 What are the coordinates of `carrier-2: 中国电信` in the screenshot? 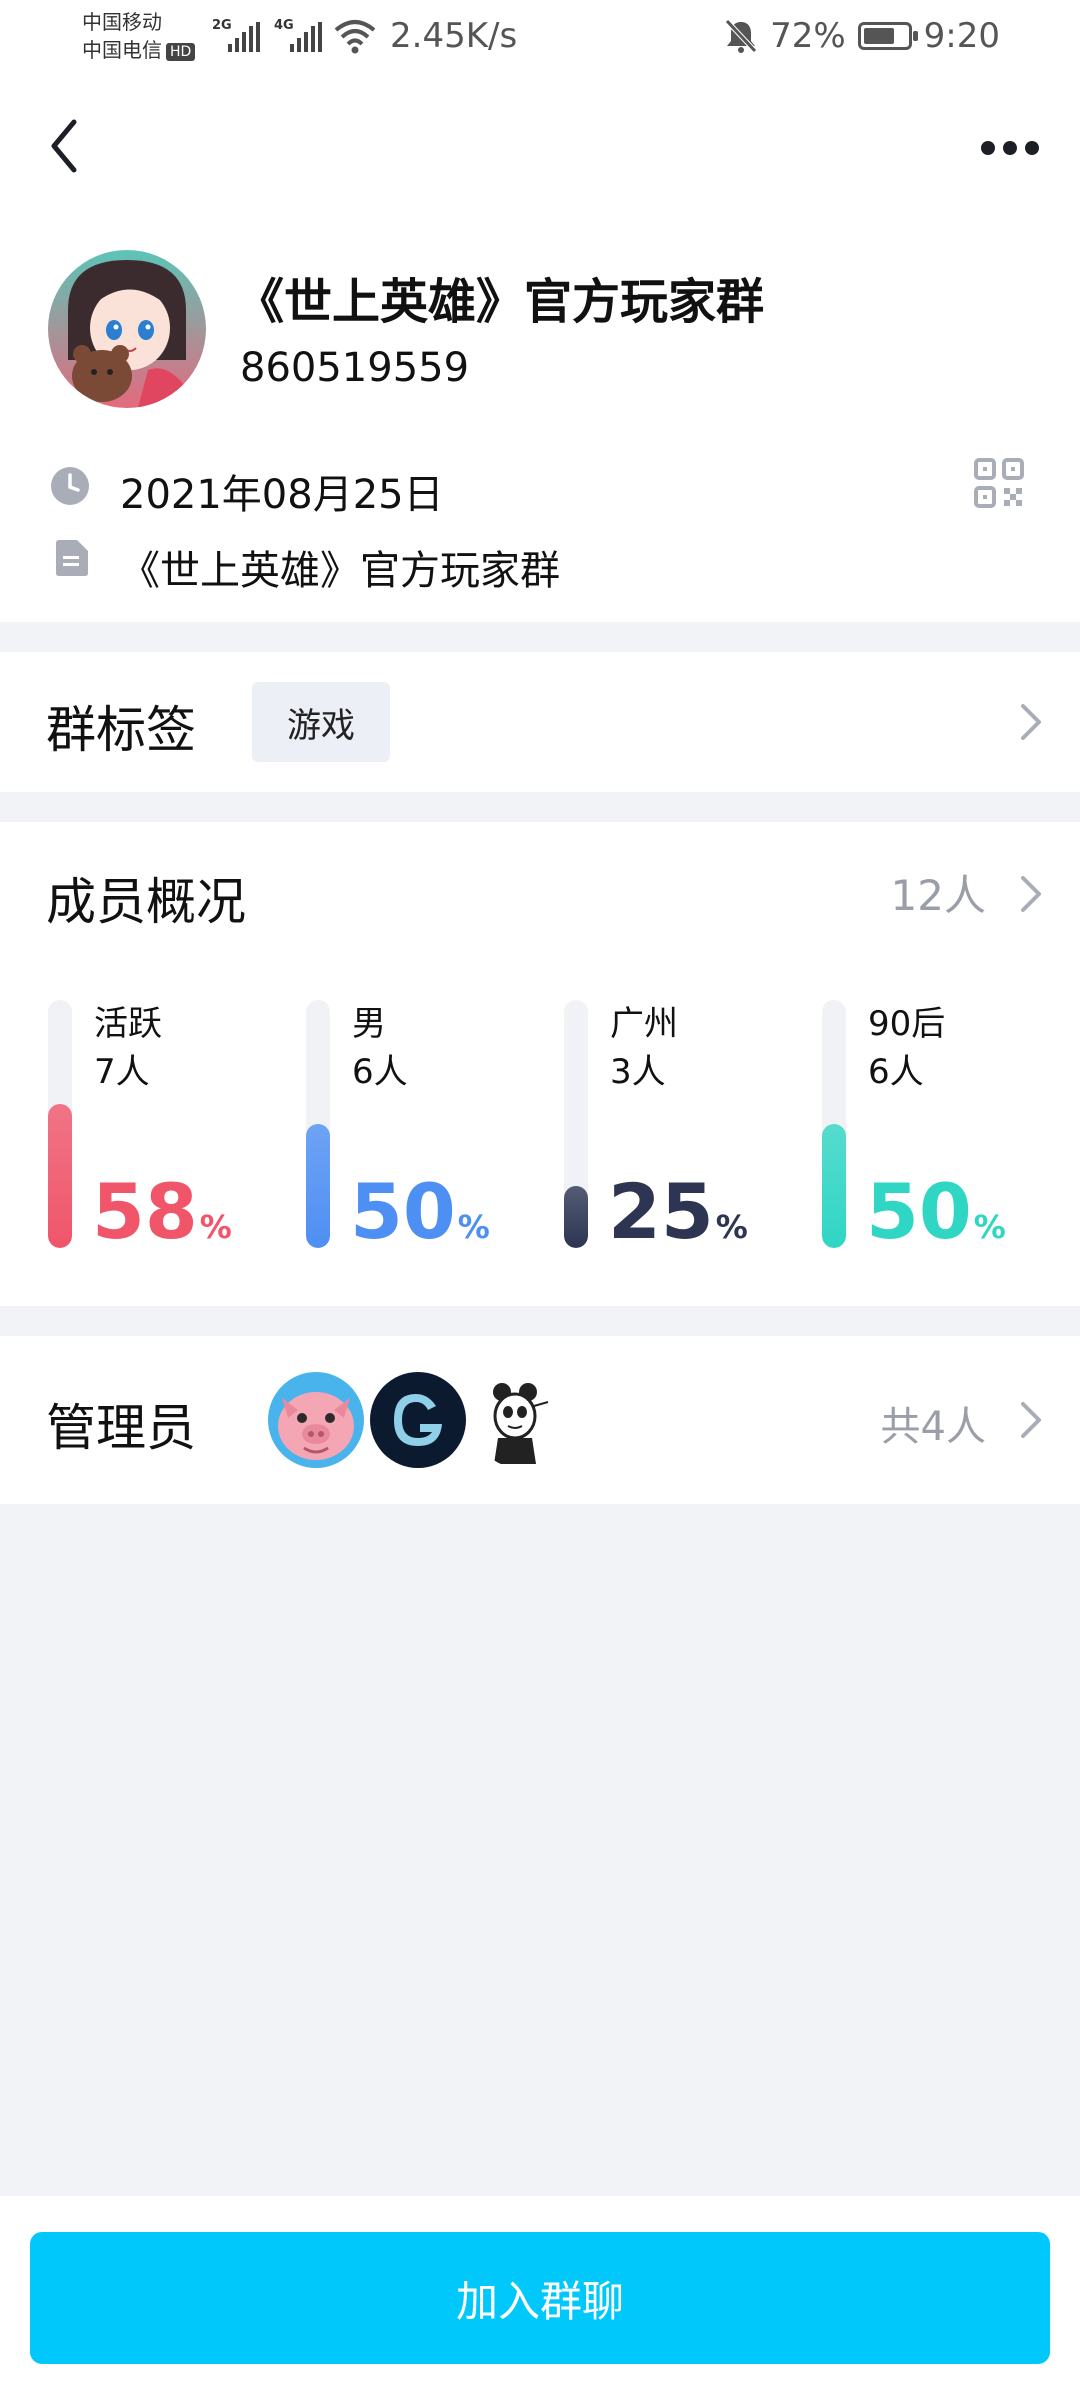 It's located at (122, 50).